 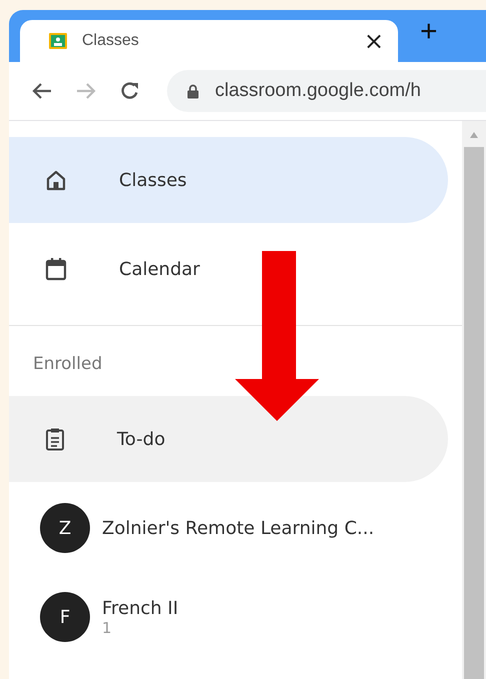 What do you see at coordinates (58, 41) in the screenshot?
I see `classroom-logo-icon` at bounding box center [58, 41].